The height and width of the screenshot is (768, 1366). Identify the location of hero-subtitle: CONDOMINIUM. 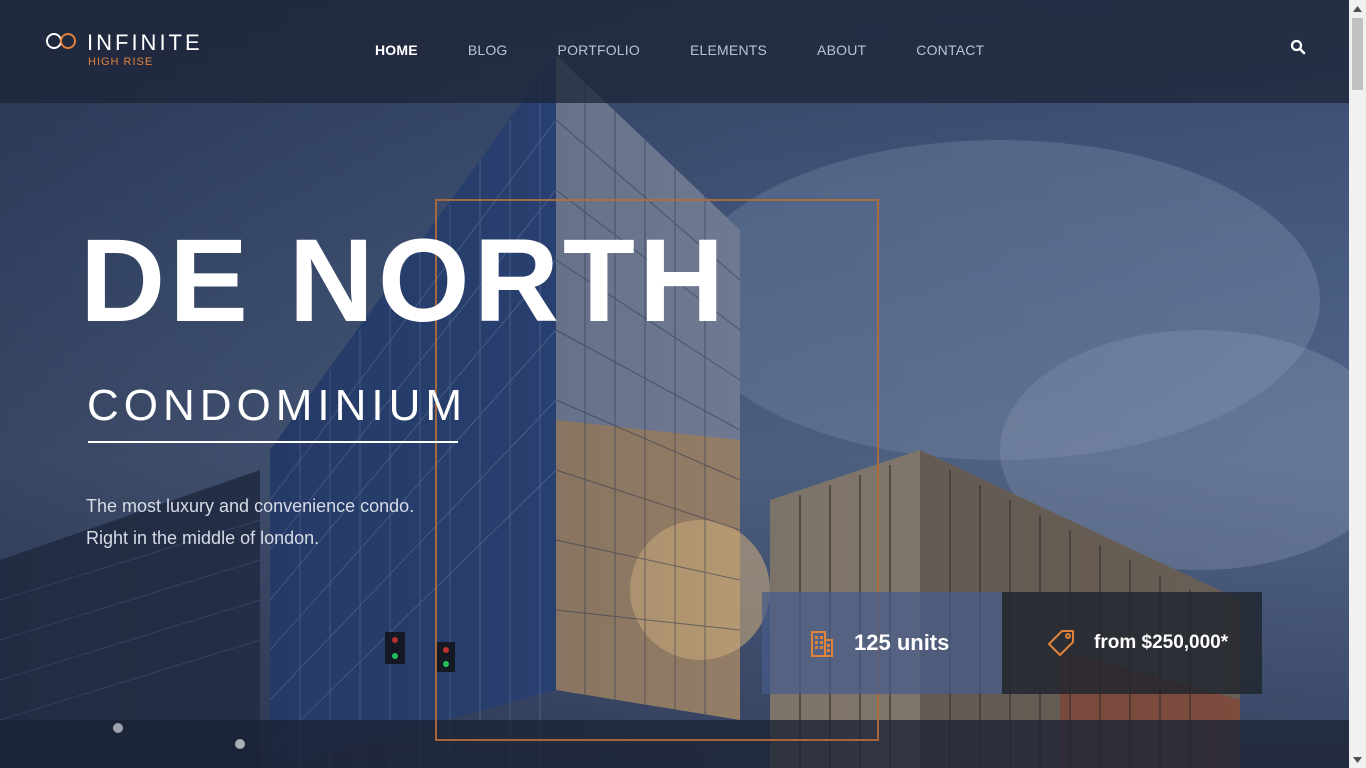
(277, 405).